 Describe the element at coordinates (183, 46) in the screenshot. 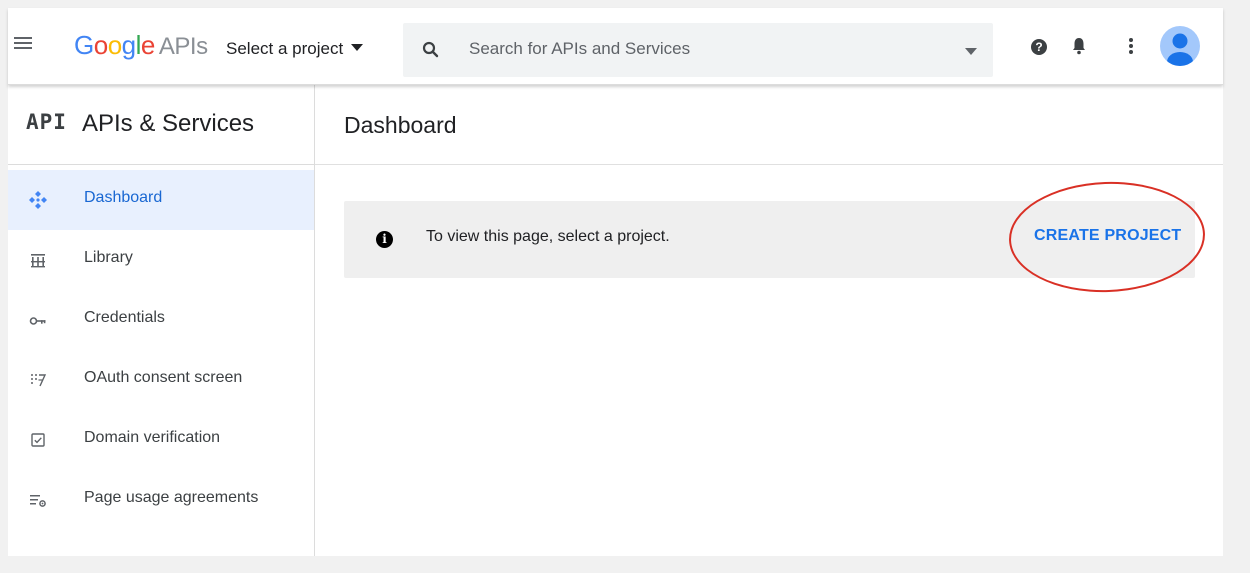

I see `logo-apis-text: APIs` at that location.